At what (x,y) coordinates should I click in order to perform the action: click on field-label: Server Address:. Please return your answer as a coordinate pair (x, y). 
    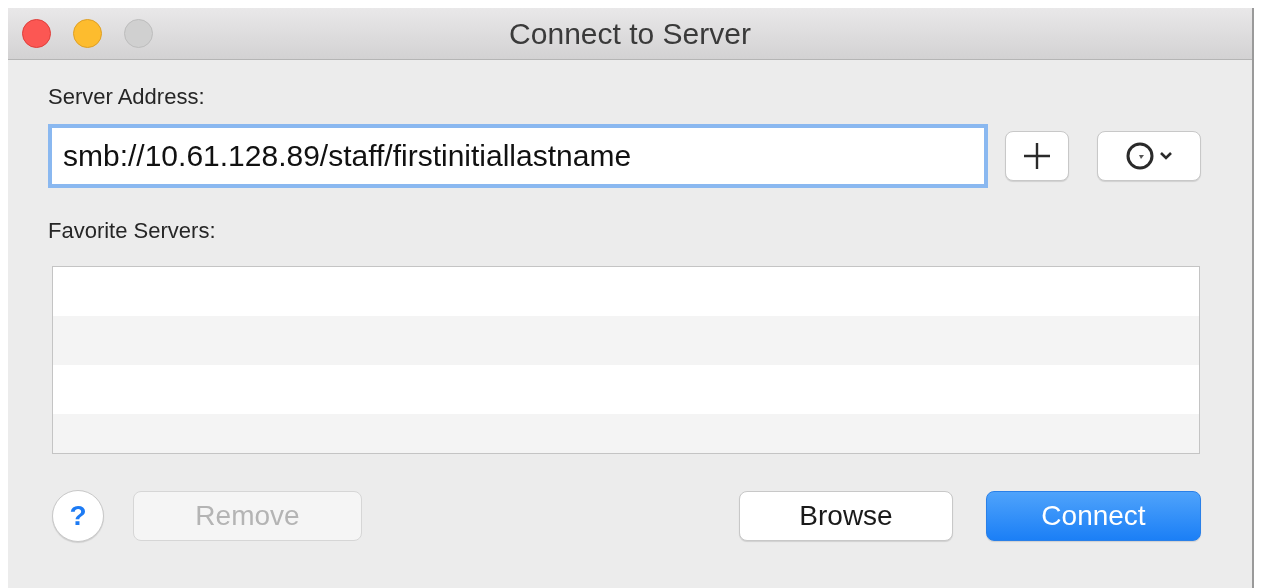
    Looking at the image, I should click on (126, 97).